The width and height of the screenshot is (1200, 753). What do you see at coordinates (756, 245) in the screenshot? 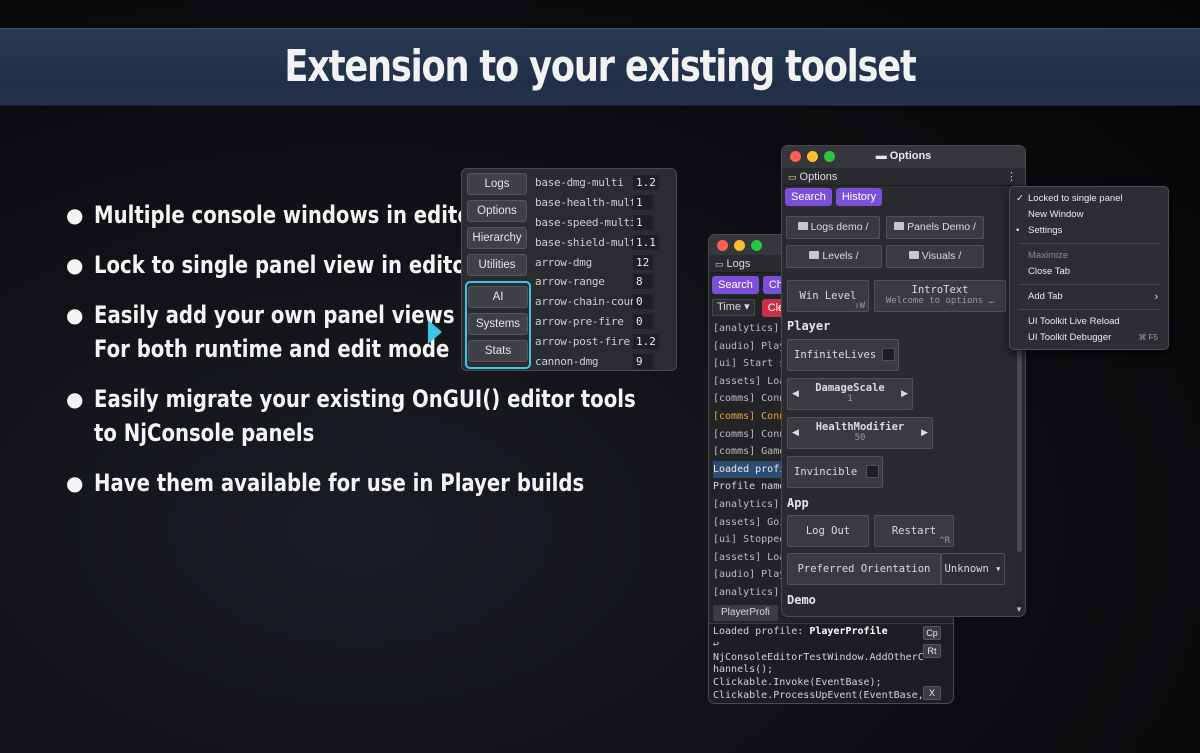
I see `zoom-dot-icon` at bounding box center [756, 245].